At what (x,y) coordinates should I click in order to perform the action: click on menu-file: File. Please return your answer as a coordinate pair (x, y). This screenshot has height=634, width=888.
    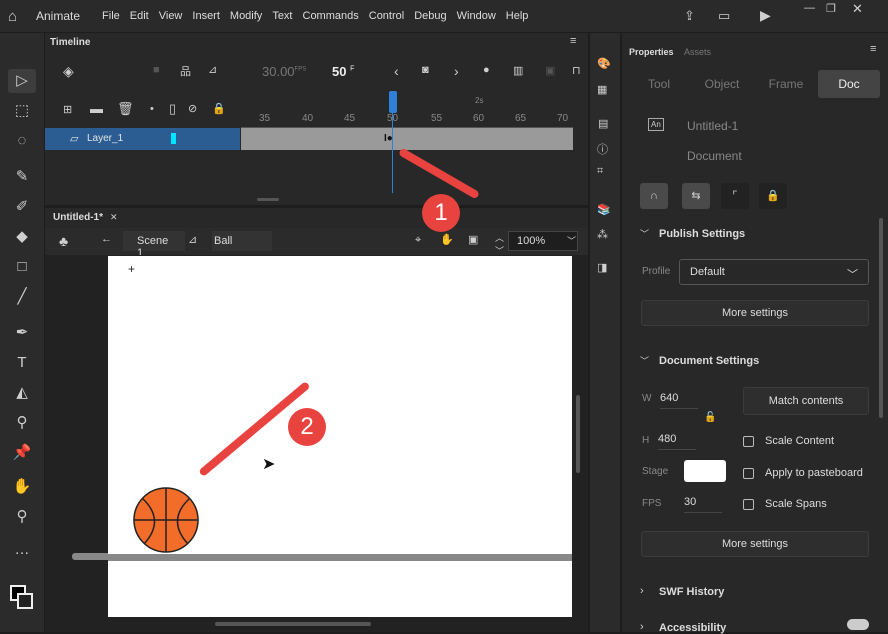
    Looking at the image, I should click on (111, 16).